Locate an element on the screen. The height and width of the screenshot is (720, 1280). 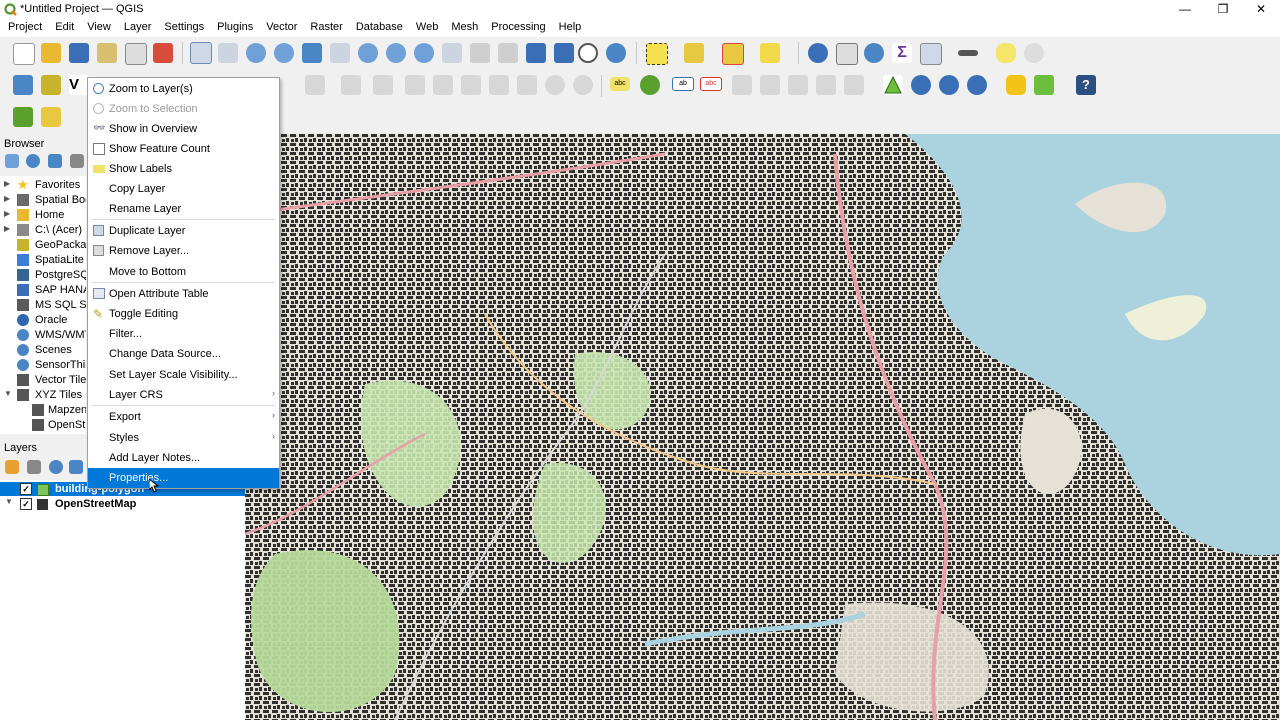
gps-icon is located at coordinates (1034, 53).